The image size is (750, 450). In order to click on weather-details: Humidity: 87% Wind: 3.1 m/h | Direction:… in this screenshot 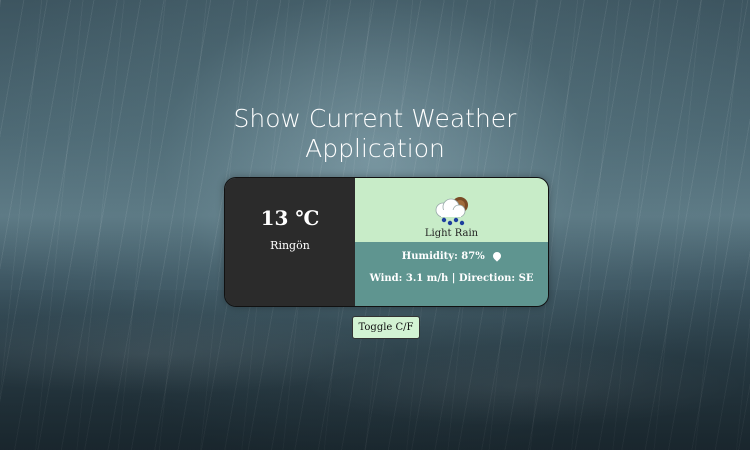, I will do `click(451, 274)`.